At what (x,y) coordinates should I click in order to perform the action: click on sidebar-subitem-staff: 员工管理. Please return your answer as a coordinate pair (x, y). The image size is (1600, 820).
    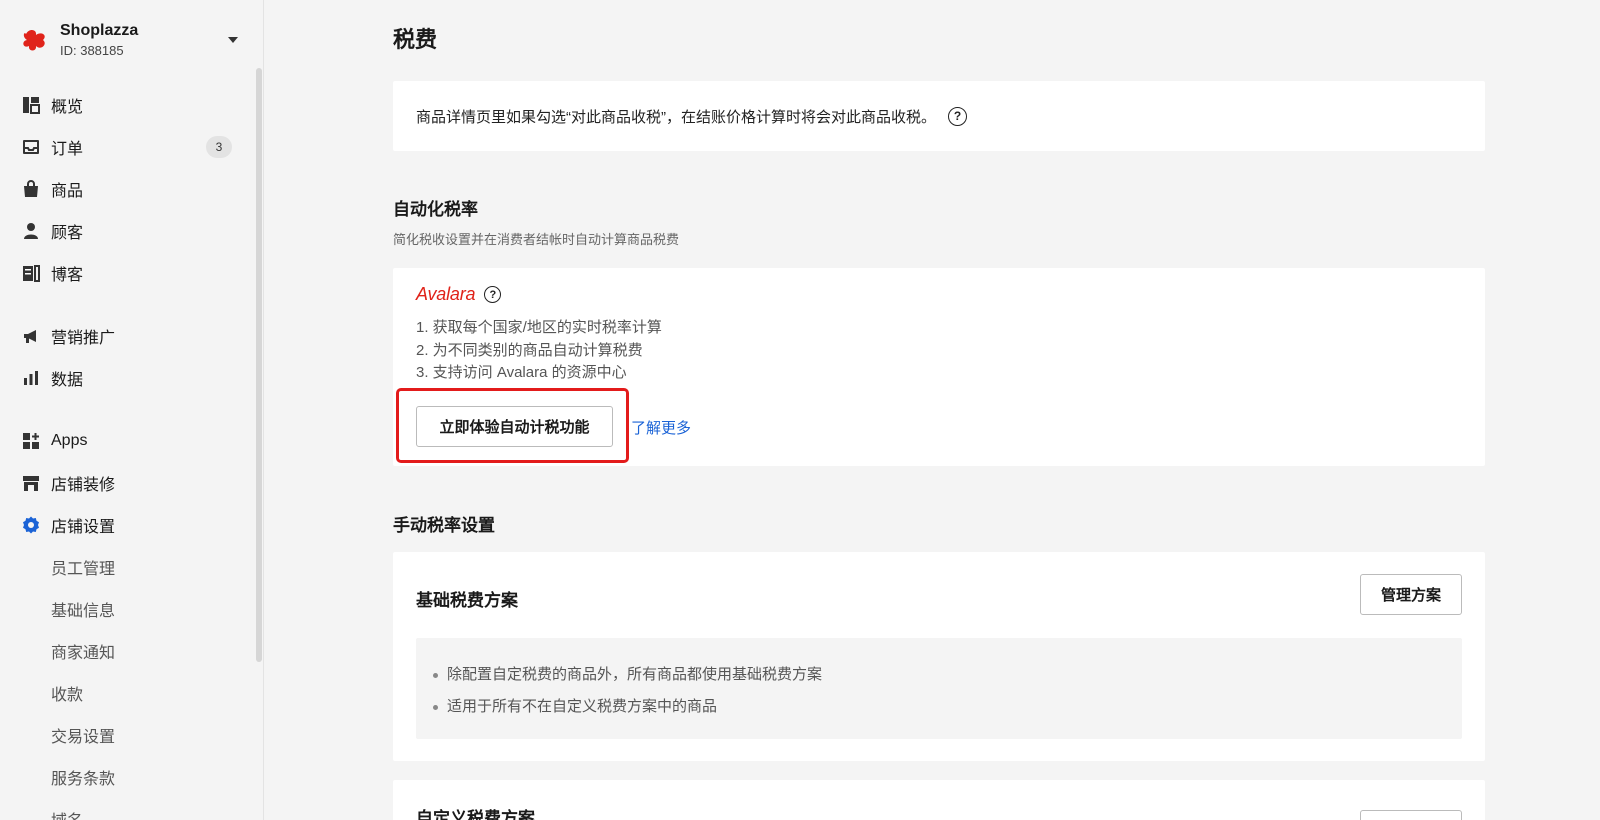
    Looking at the image, I should click on (129, 567).